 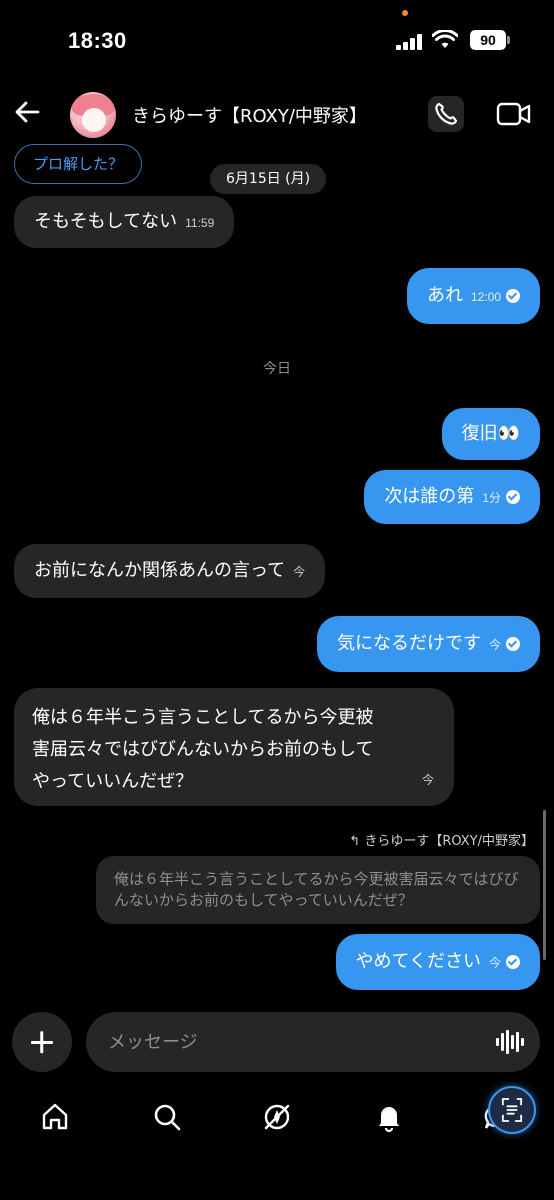 What do you see at coordinates (357, 841) in the screenshot?
I see `reply-arrow-icon: ↰` at bounding box center [357, 841].